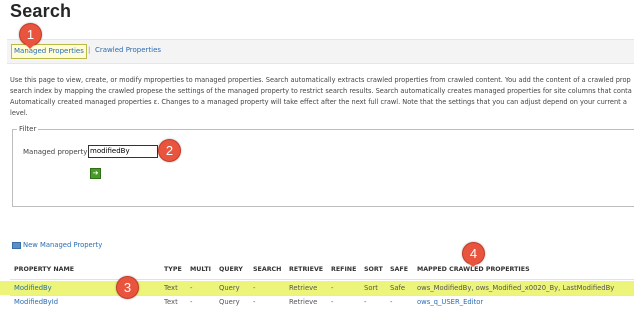 The width and height of the screenshot is (634, 314). I want to click on column-header-query: QUERY, so click(231, 269).